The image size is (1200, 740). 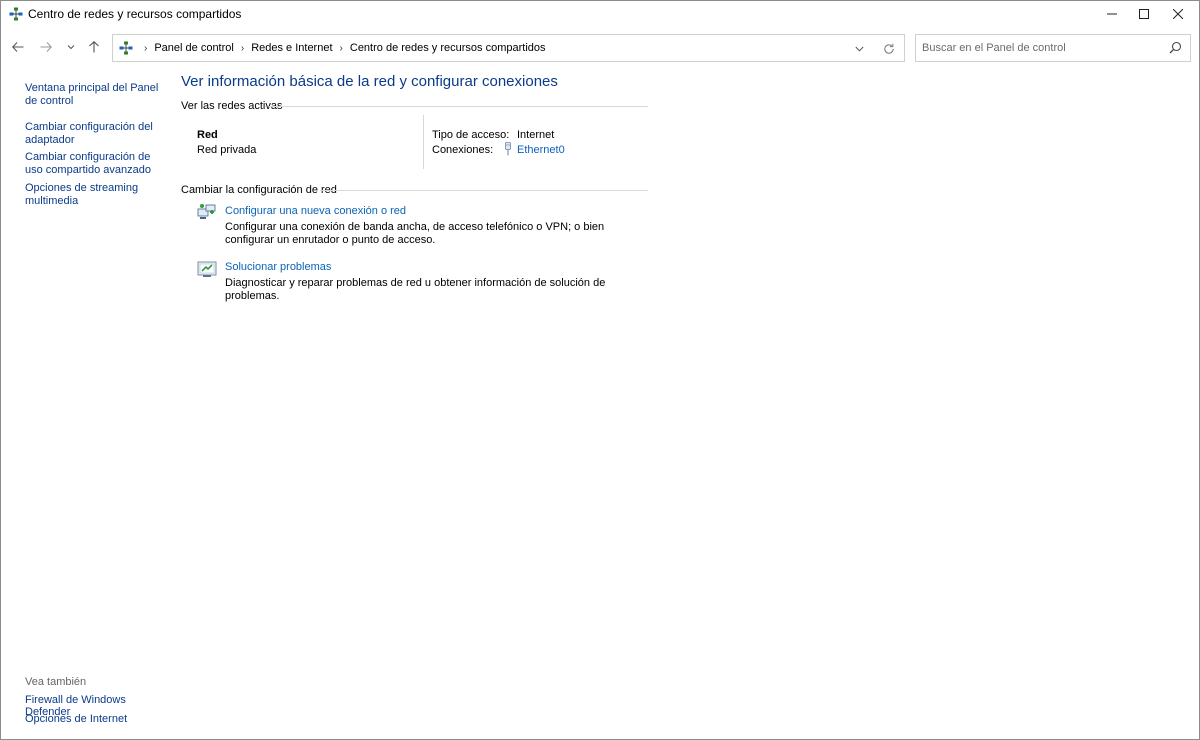 I want to click on maximize-button, so click(x=1144, y=14).